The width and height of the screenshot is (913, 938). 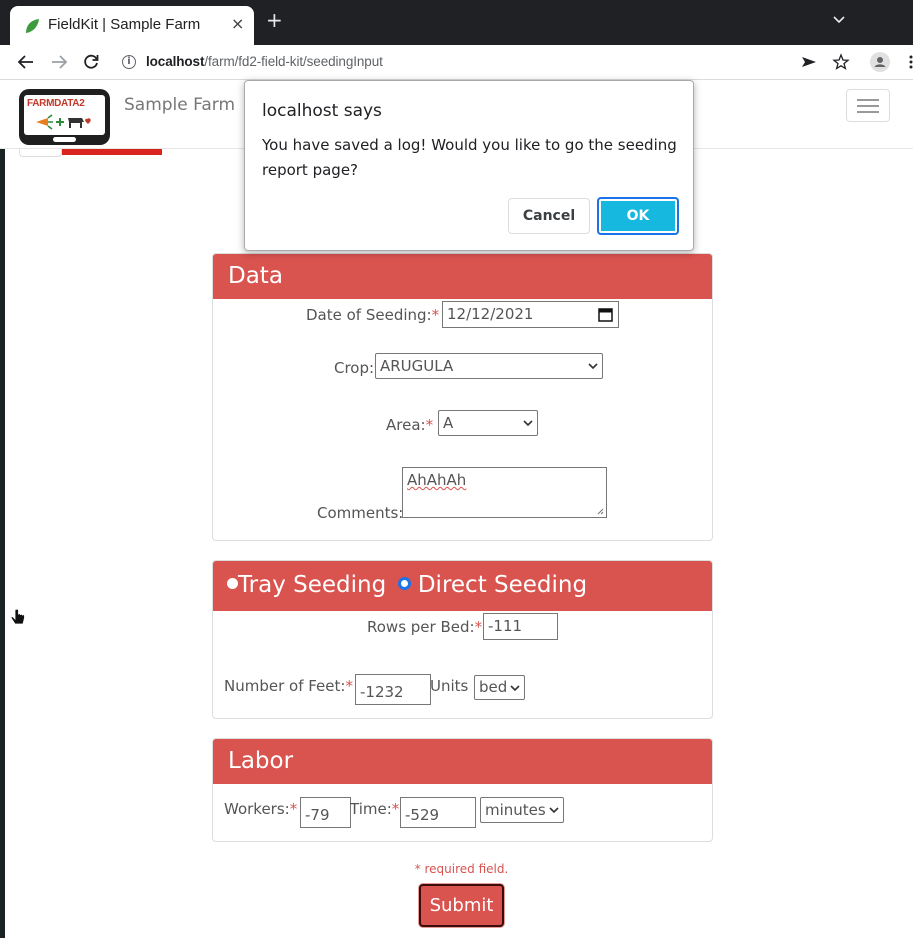 What do you see at coordinates (382, 692) in the screenshot?
I see `number-of-feet-value: -1232` at bounding box center [382, 692].